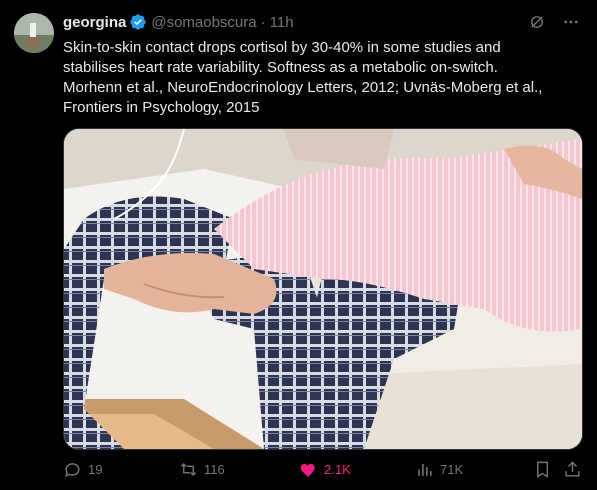  What do you see at coordinates (188, 469) in the screenshot?
I see `repost-icon` at bounding box center [188, 469].